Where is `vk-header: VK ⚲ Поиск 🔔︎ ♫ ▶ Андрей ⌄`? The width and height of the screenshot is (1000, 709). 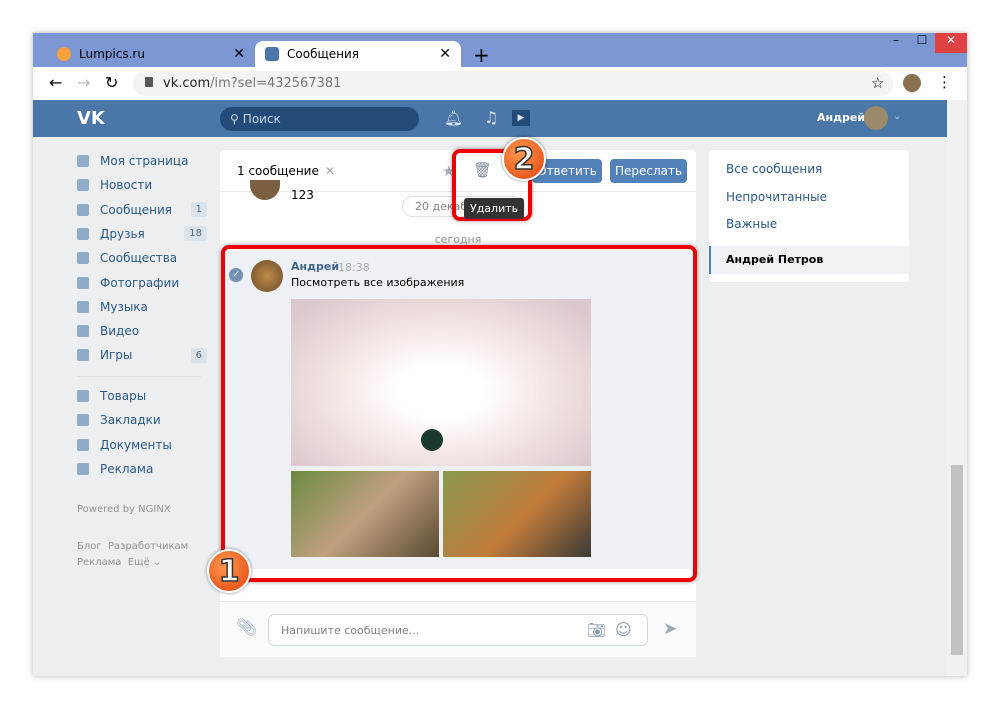
vk-header: VK ⚲ Поиск 🔔︎ ♫ ▶ Андрей ⌄ is located at coordinates (490, 118).